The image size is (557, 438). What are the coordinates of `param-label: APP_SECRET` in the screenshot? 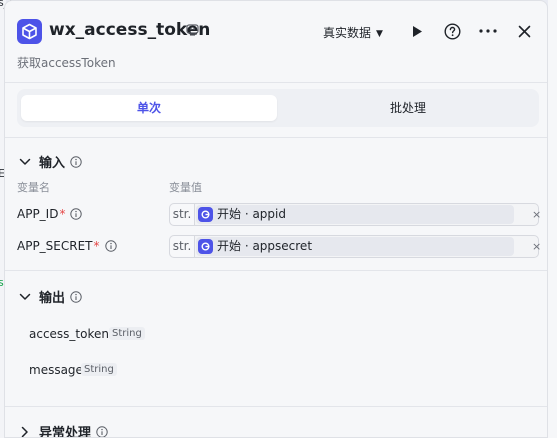 It's located at (55, 246).